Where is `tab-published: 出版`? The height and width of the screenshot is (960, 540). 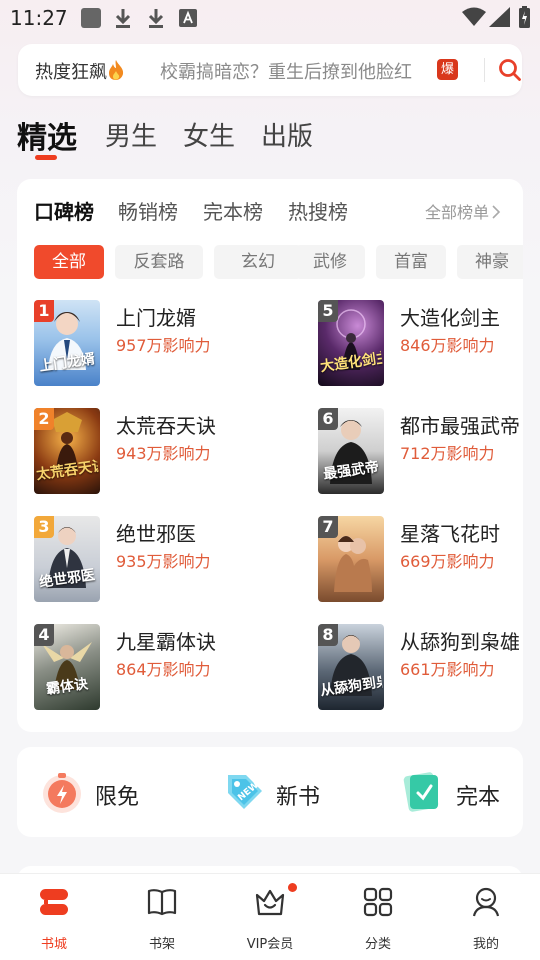 tab-published: 出版 is located at coordinates (287, 134).